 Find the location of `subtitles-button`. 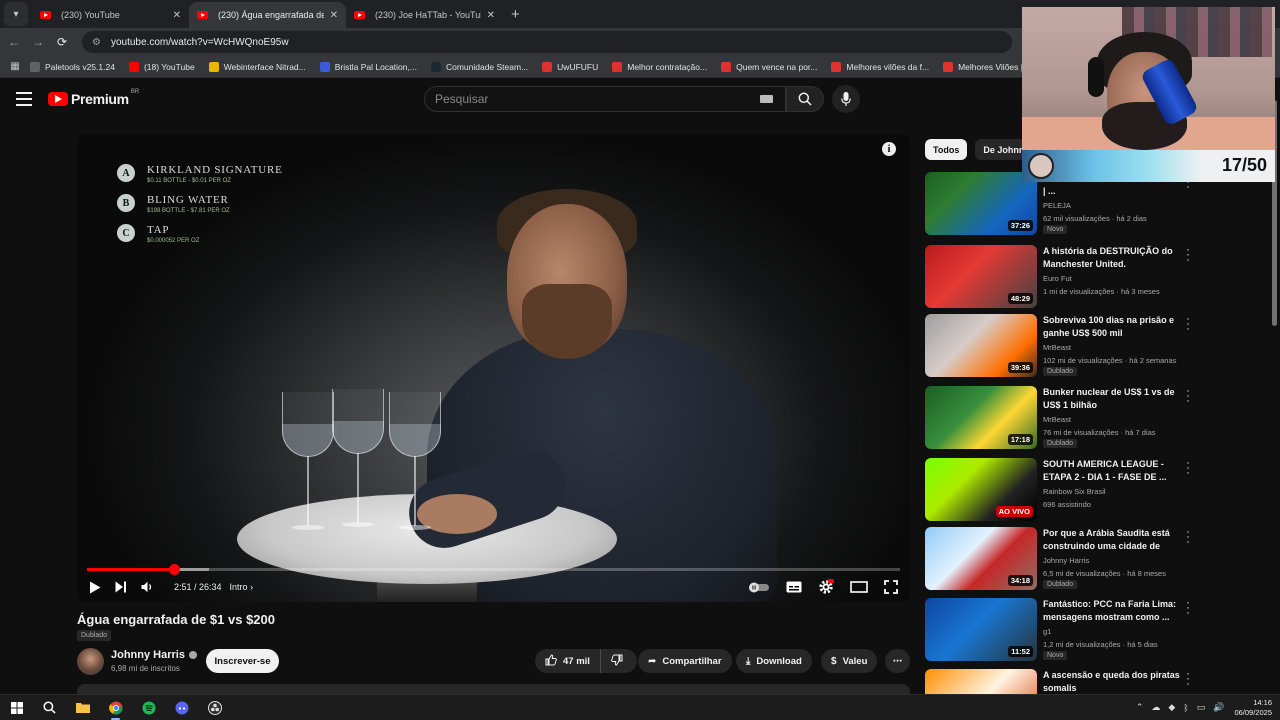

subtitles-button is located at coordinates (794, 587).